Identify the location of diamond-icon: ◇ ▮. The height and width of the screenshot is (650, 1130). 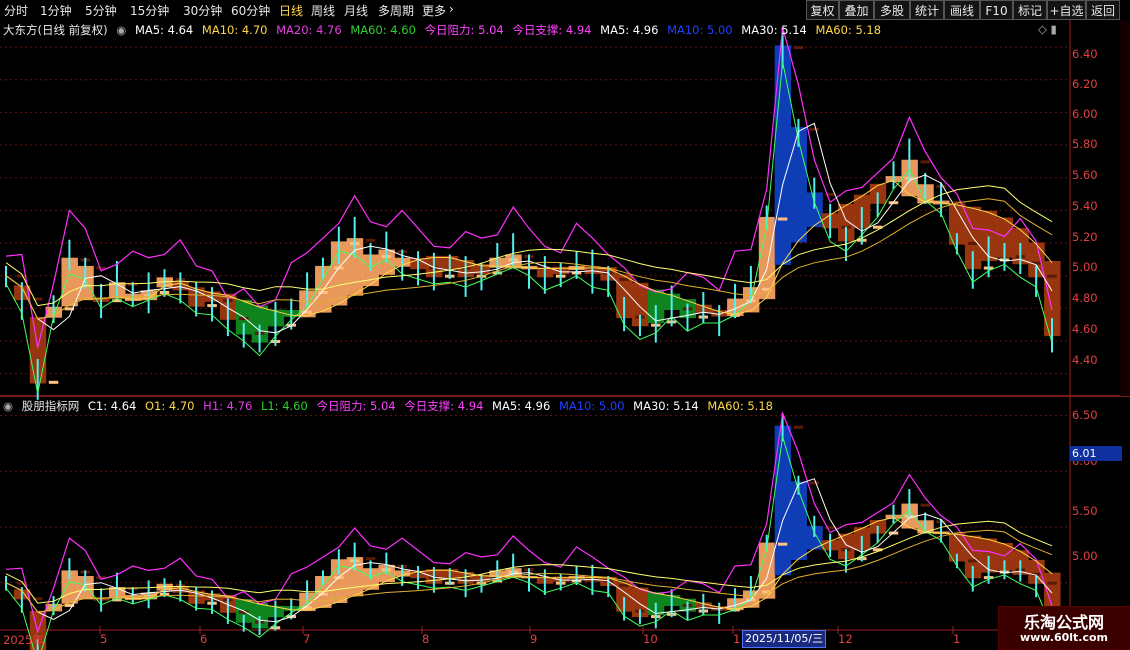
(1047, 29).